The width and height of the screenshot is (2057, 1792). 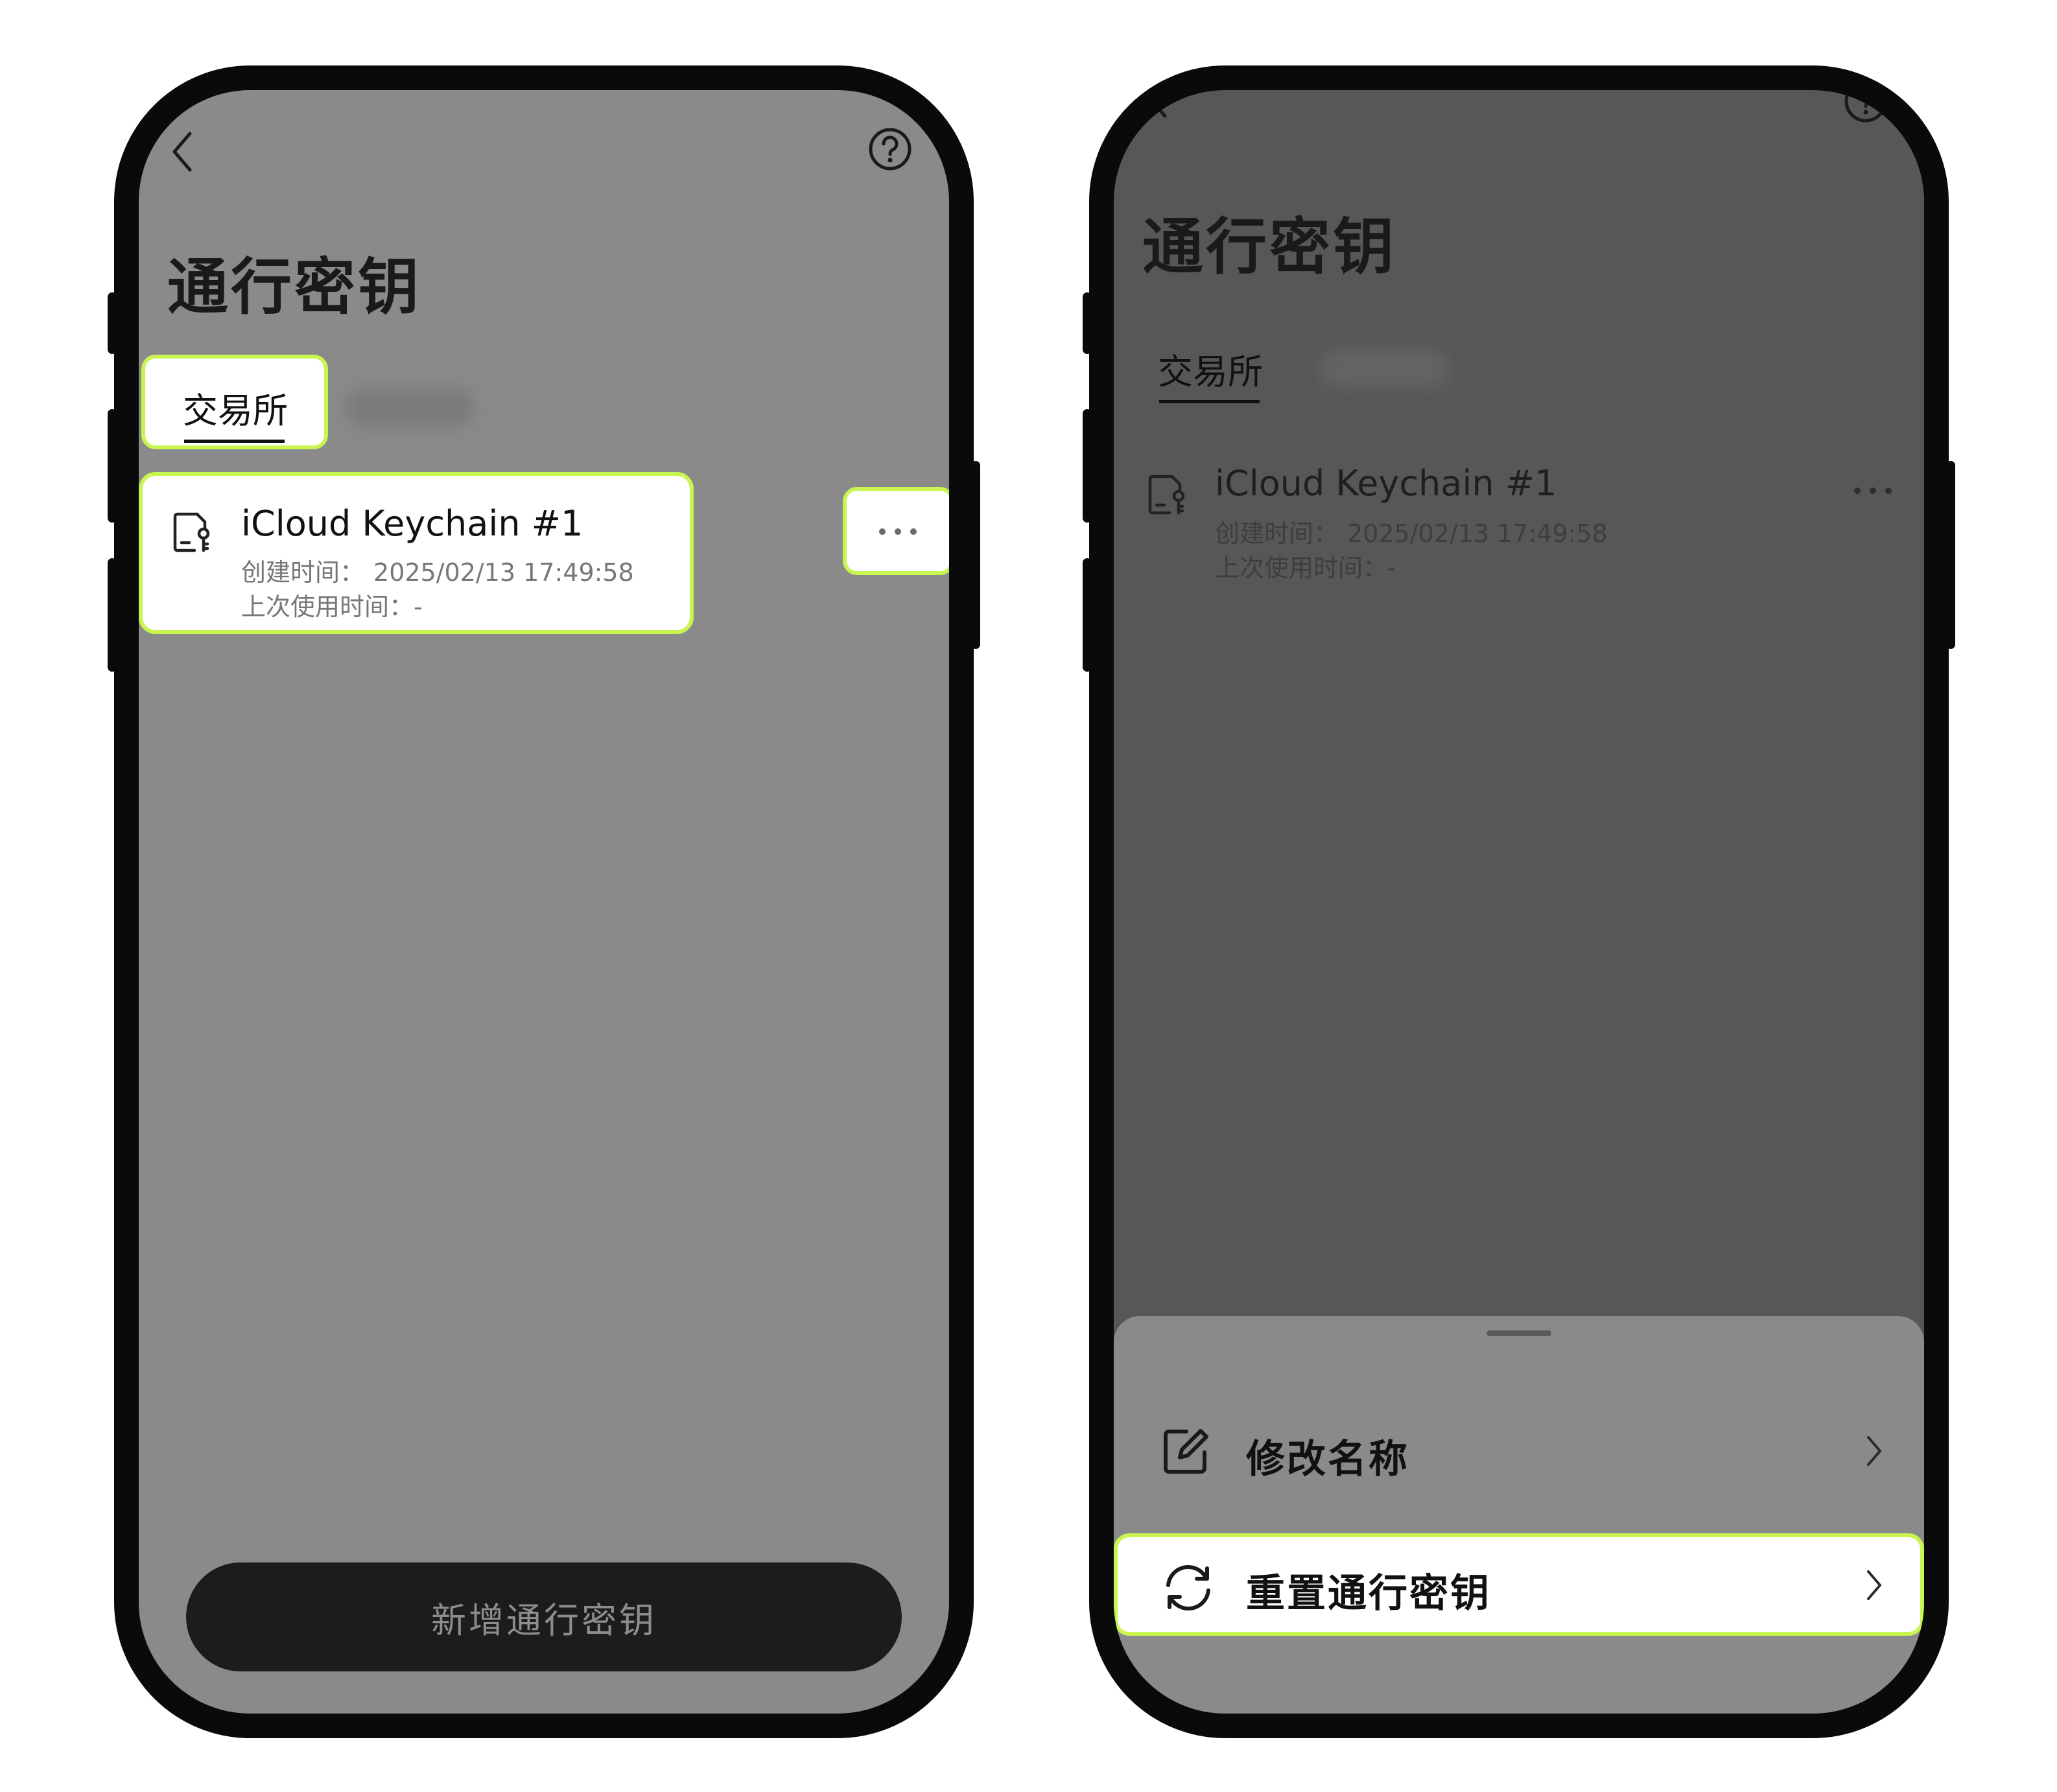 I want to click on more-options-button, so click(x=1873, y=491).